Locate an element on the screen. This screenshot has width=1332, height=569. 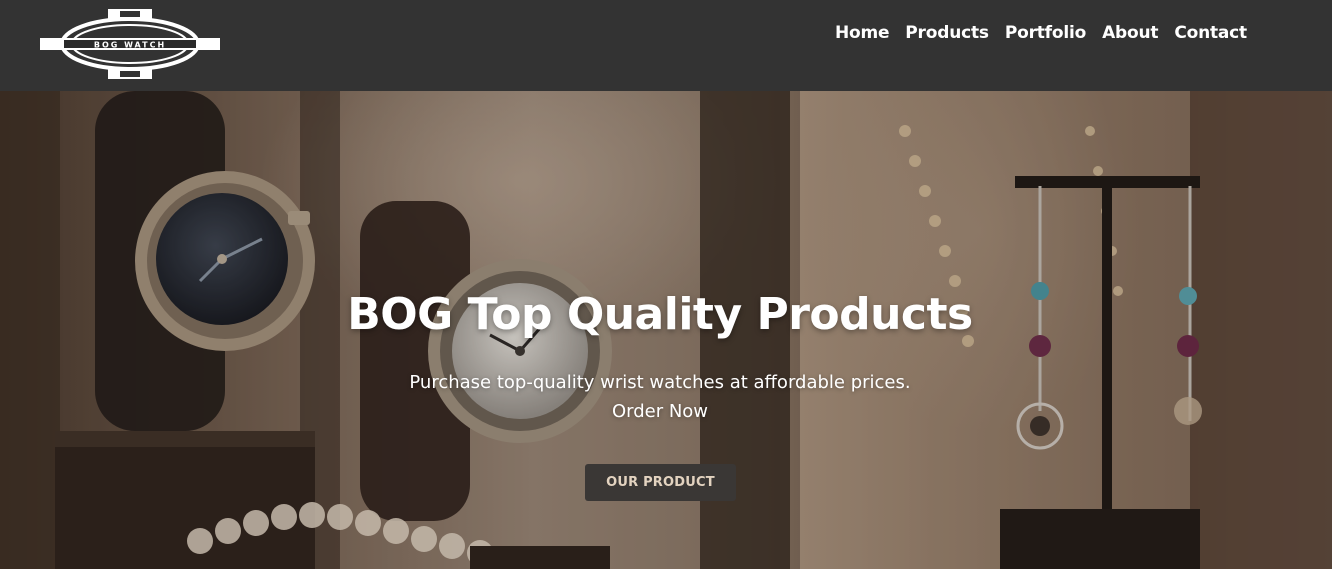
main-nav: Home Products Portfolio About Contact is located at coordinates (1041, 33).